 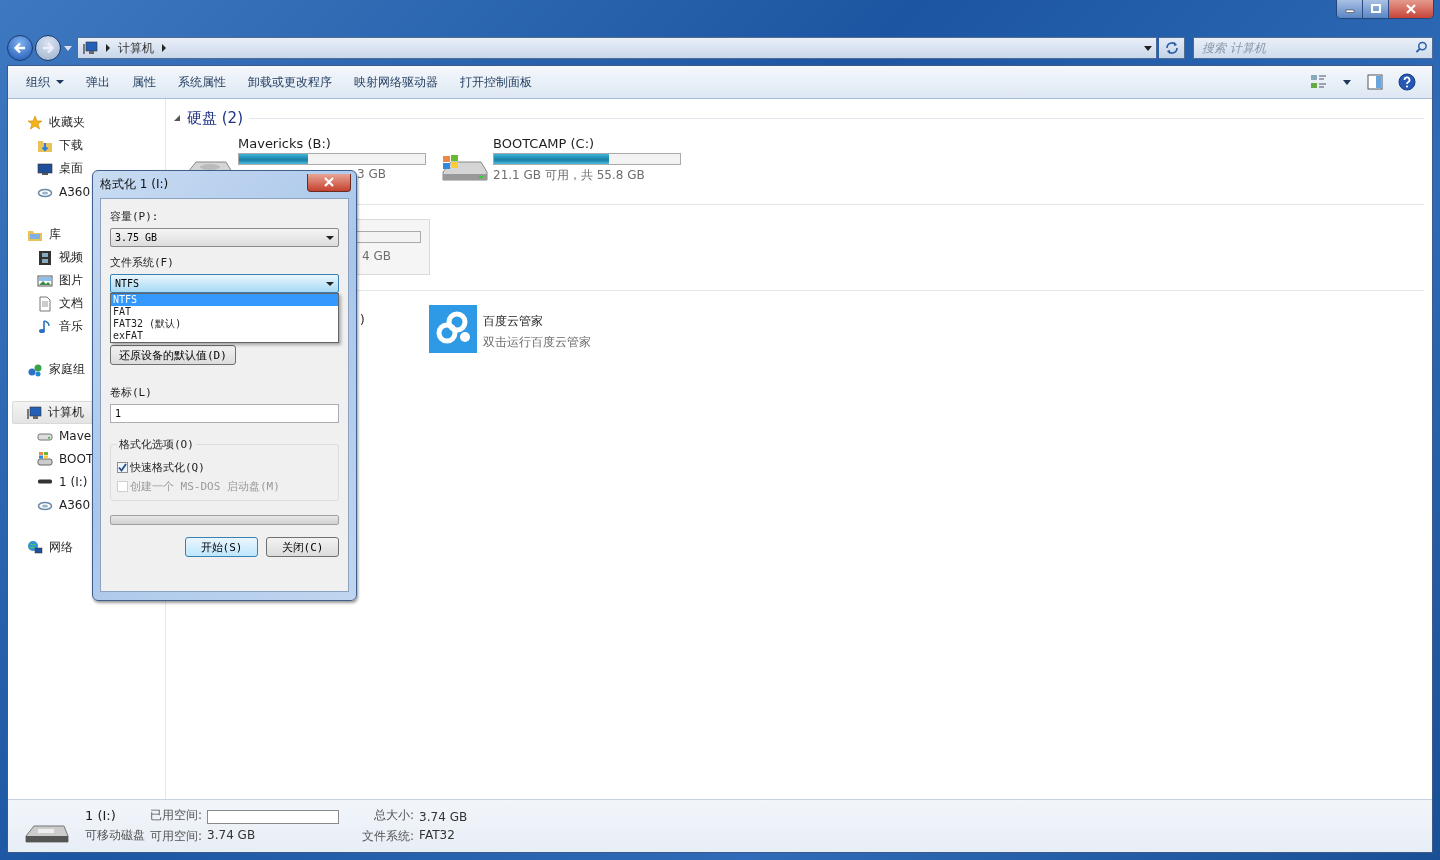 What do you see at coordinates (176, 836) in the screenshot?
I see `field-label: 可用空间:` at bounding box center [176, 836].